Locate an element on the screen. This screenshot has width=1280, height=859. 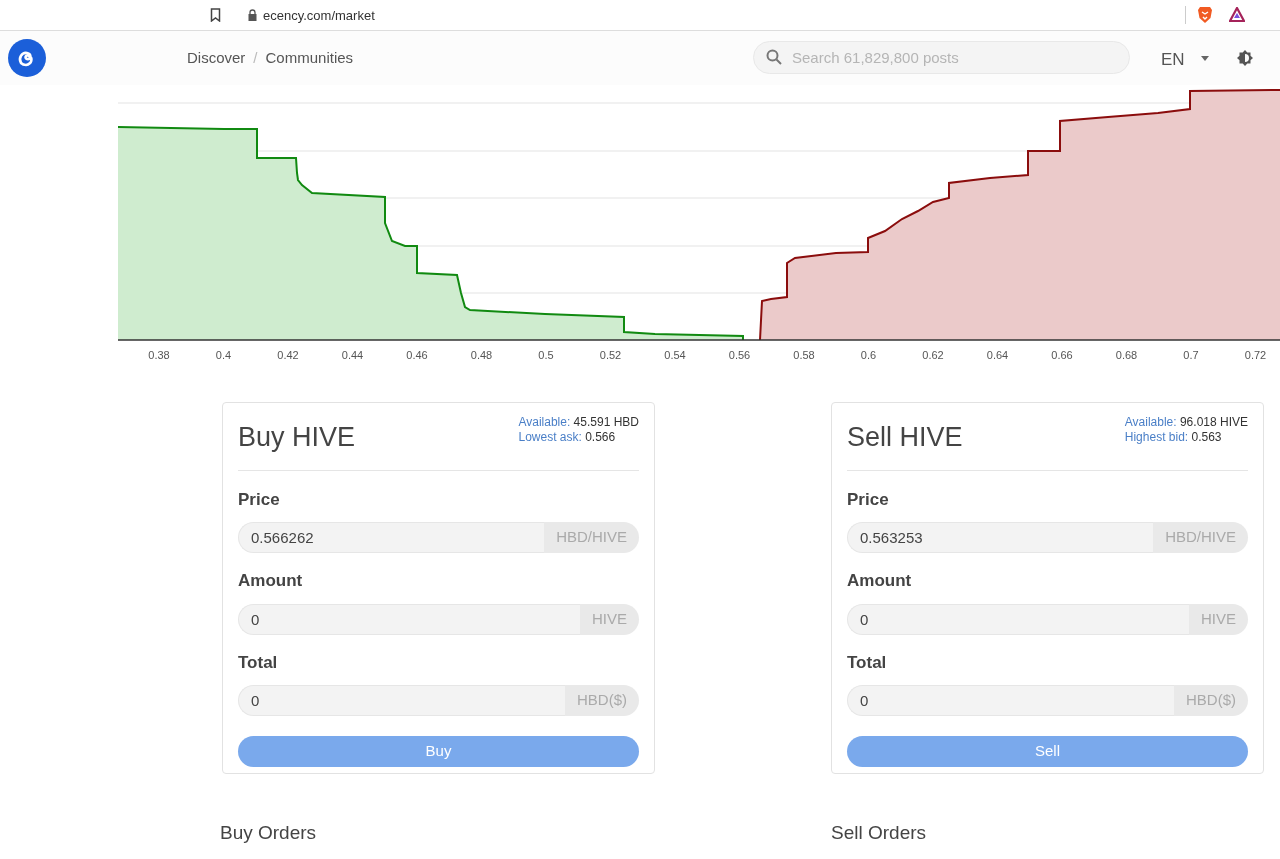
form-title: Buy HIVE is located at coordinates (297, 437).